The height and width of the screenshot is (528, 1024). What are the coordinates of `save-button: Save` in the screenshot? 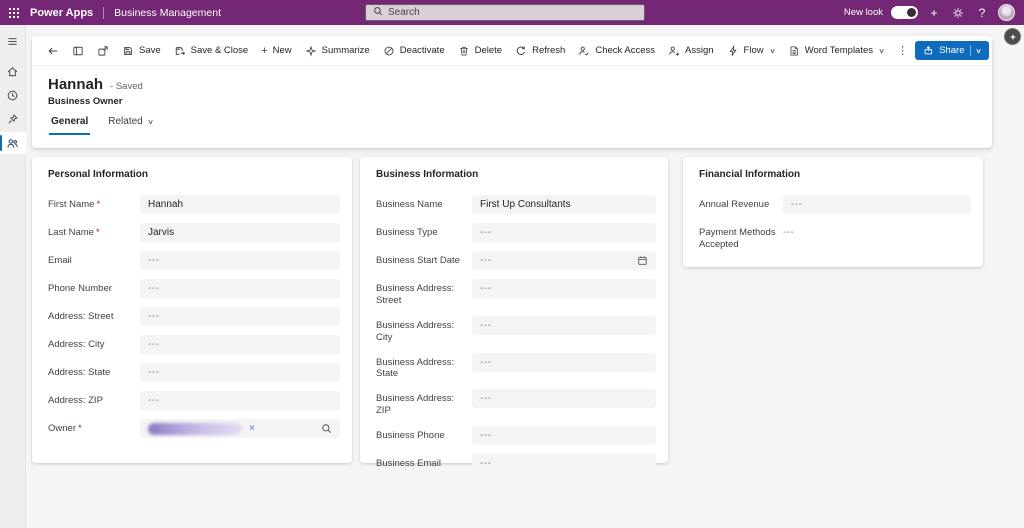 It's located at (141, 51).